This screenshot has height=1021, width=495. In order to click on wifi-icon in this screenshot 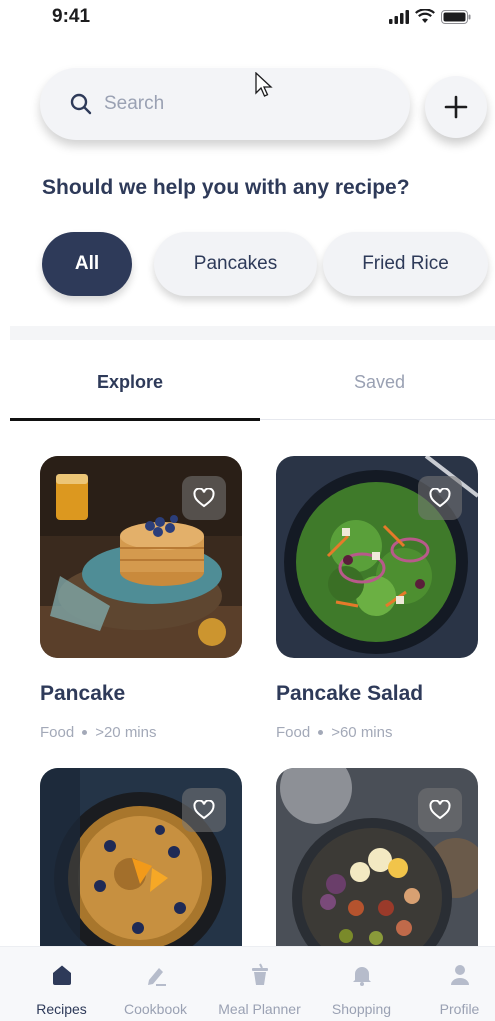, I will do `click(425, 16)`.